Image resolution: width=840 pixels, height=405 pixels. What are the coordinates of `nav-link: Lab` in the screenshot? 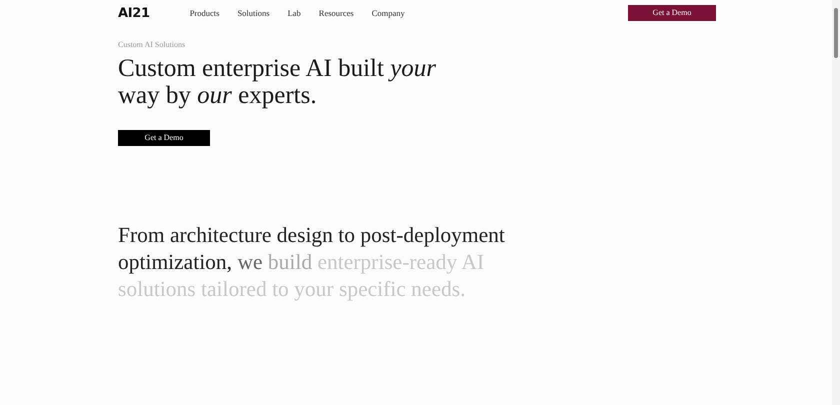 It's located at (294, 13).